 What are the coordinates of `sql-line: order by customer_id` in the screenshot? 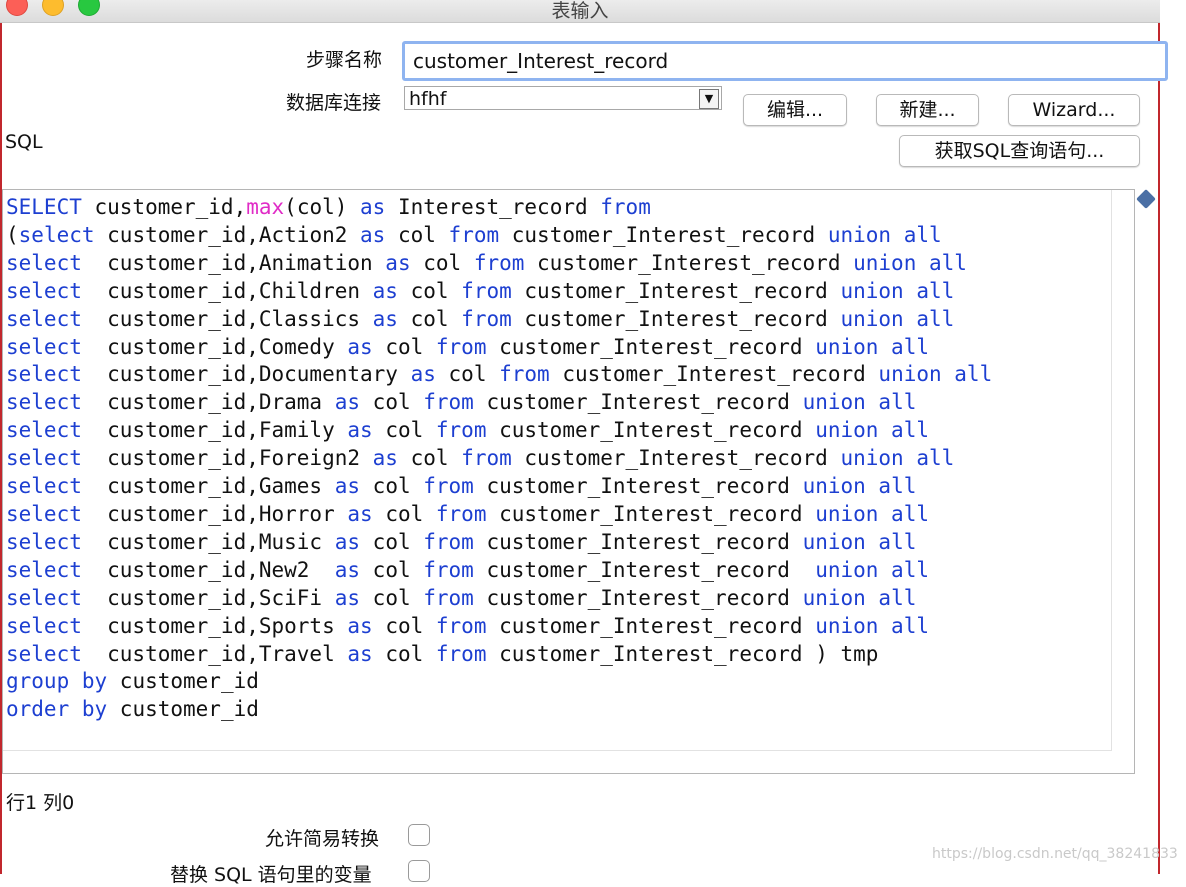 It's located at (499, 710).